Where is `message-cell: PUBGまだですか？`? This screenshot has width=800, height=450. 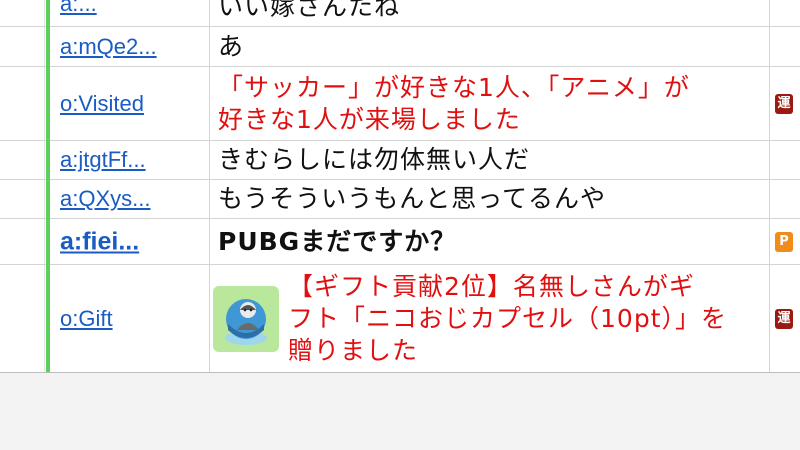 message-cell: PUBGまだですか？ is located at coordinates (490, 241).